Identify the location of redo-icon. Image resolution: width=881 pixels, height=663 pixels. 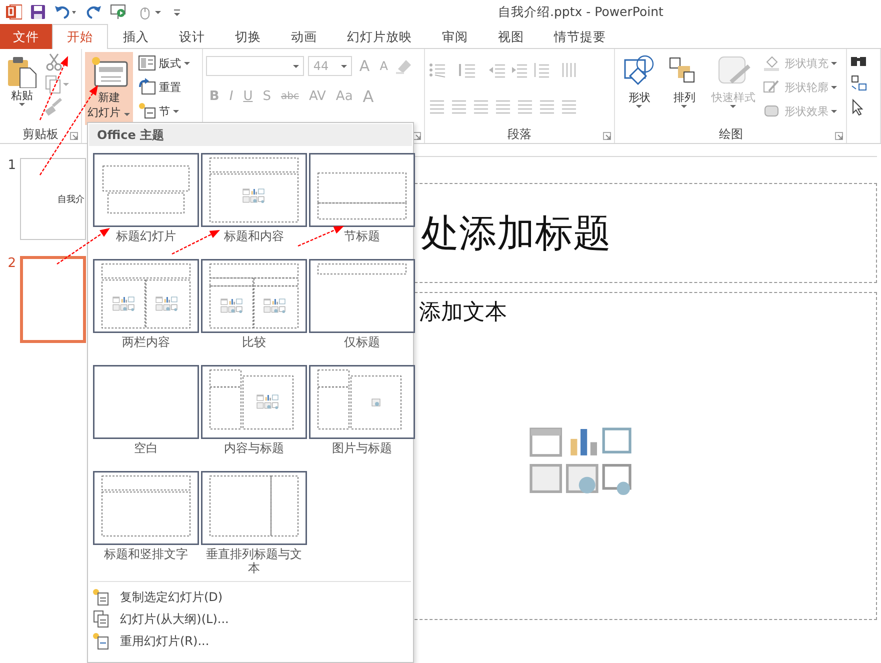
(94, 12).